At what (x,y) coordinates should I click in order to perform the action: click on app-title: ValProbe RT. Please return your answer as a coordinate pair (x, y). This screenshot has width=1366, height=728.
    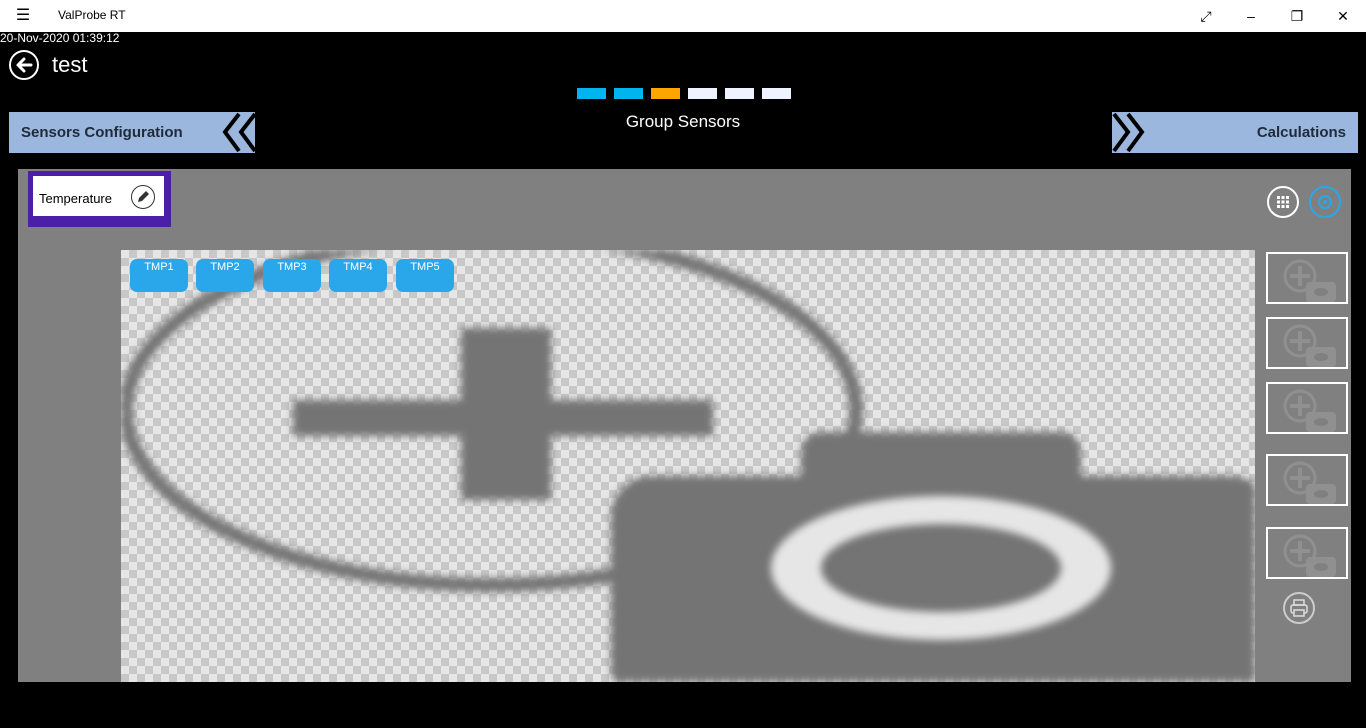
    Looking at the image, I should click on (92, 15).